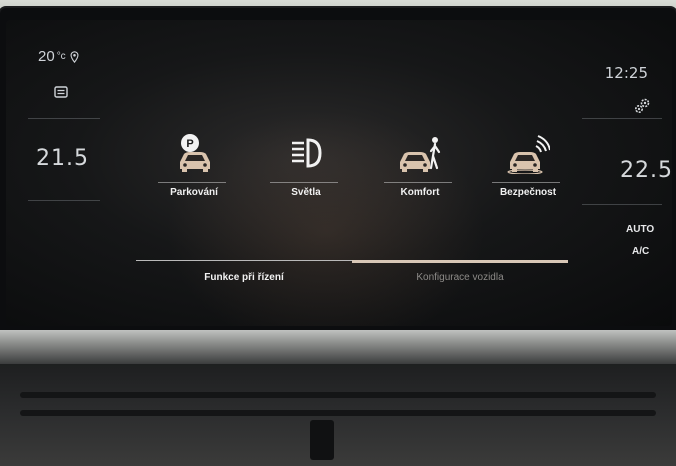 This screenshot has width=676, height=466. I want to click on tab-driving-functions: Funkce při řízení, so click(244, 280).